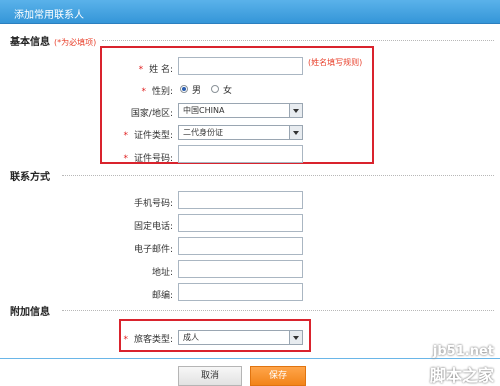 The width and height of the screenshot is (500, 386). What do you see at coordinates (240, 269) in the screenshot?
I see `address-input` at bounding box center [240, 269].